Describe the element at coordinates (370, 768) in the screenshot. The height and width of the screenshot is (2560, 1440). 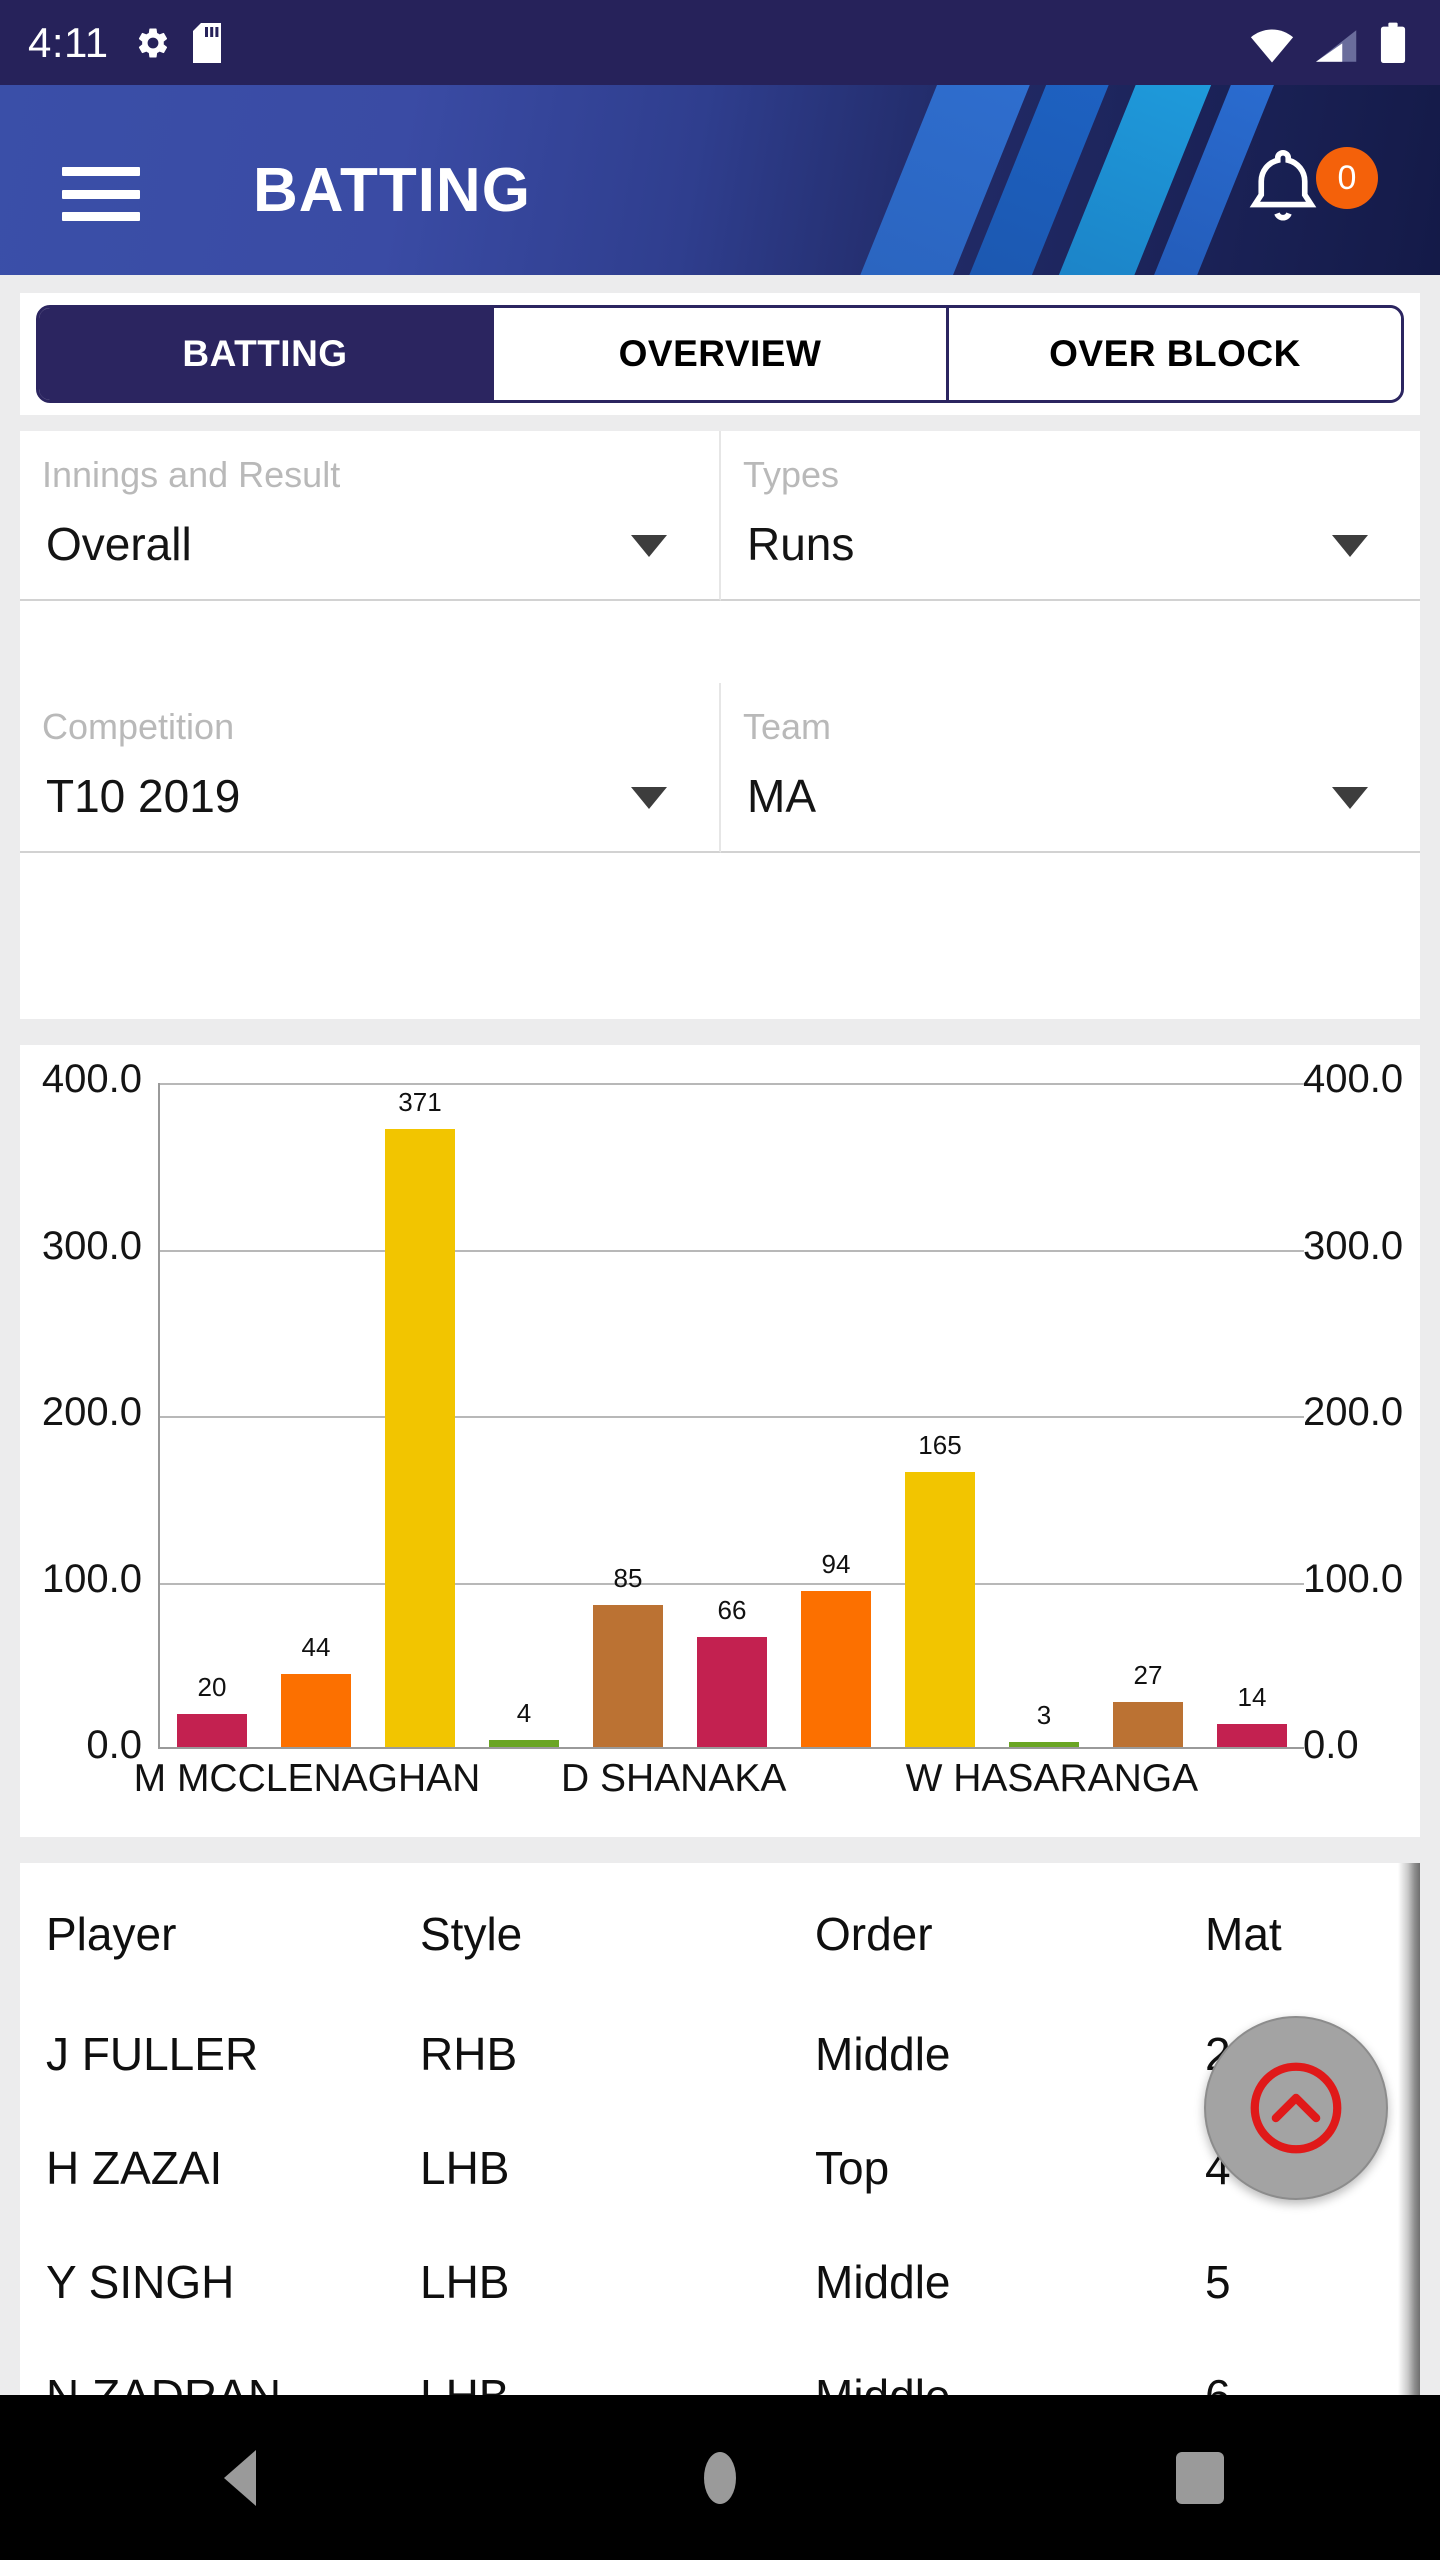
I see `filter-competition: Competition T10 2019` at that location.